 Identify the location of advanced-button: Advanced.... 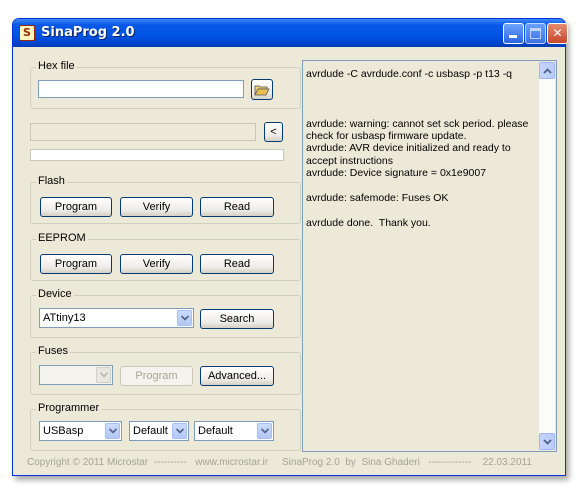
(237, 376).